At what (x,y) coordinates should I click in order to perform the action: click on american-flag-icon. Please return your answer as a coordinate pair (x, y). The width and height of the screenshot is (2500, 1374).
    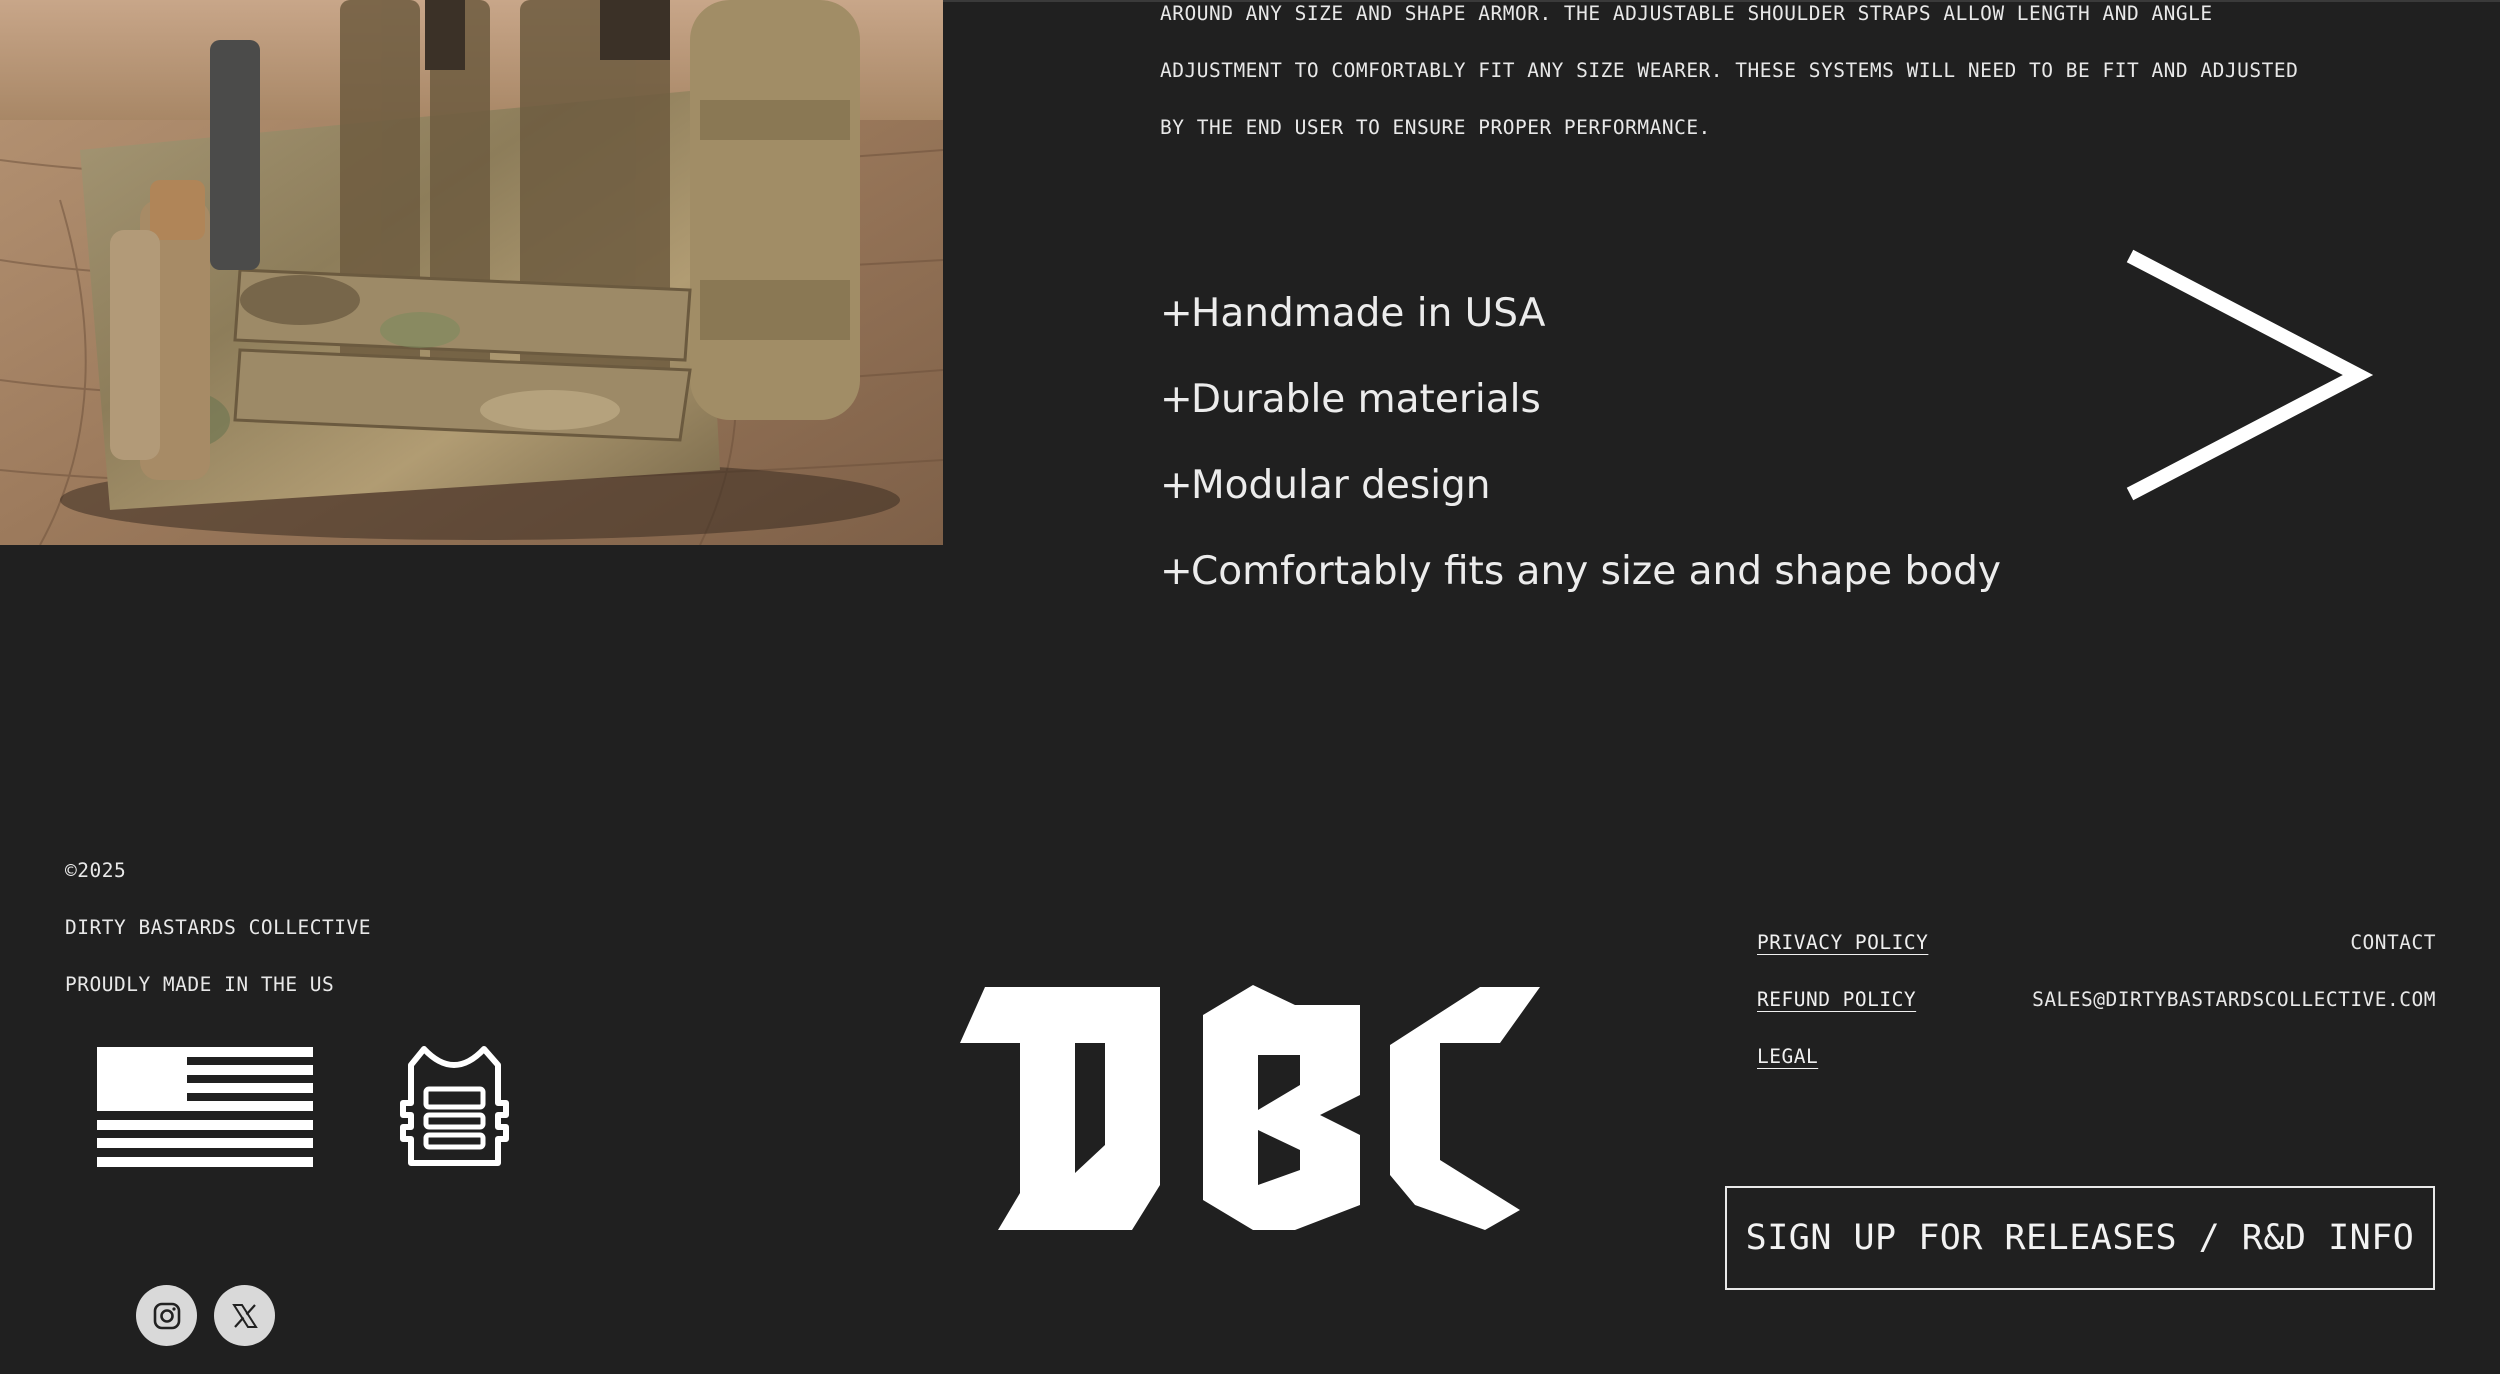
    Looking at the image, I should click on (205, 1107).